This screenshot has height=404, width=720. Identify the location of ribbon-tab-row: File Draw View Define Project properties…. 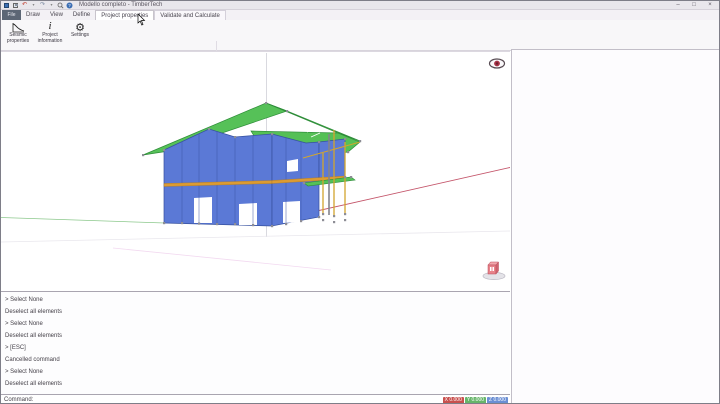
(360, 15).